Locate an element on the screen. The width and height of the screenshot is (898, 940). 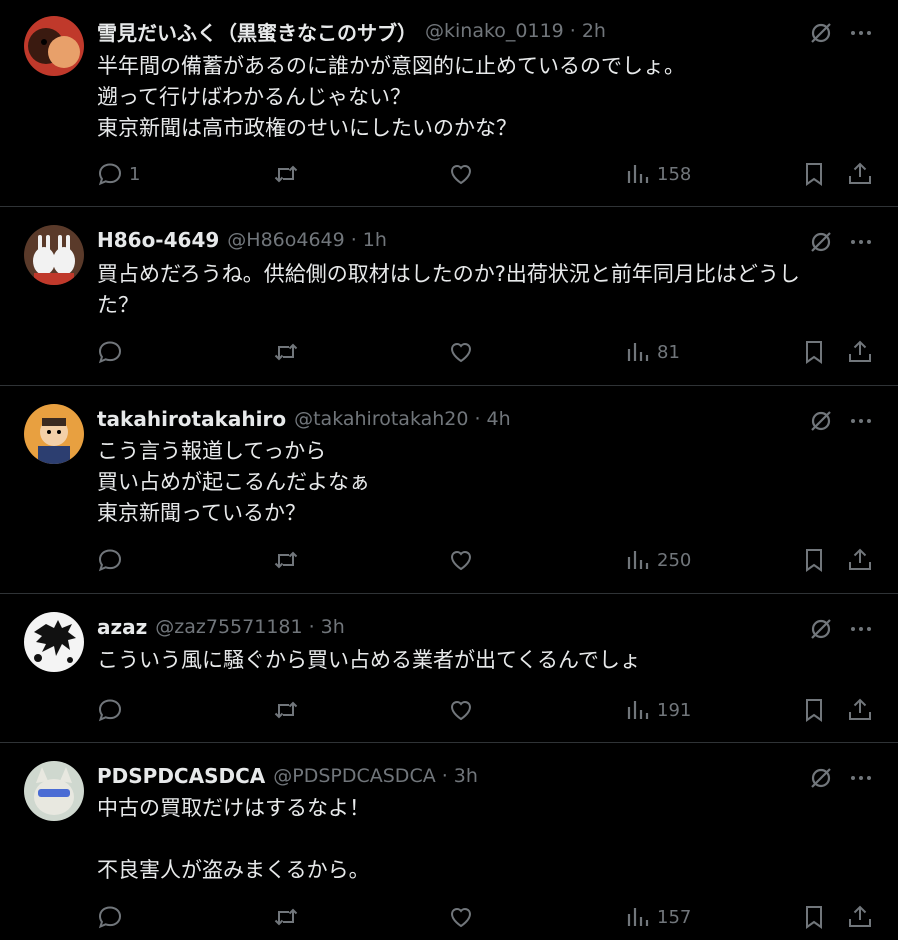
display-name: 雪見だいふく（黒蜜きなこのサブ） is located at coordinates (257, 31).